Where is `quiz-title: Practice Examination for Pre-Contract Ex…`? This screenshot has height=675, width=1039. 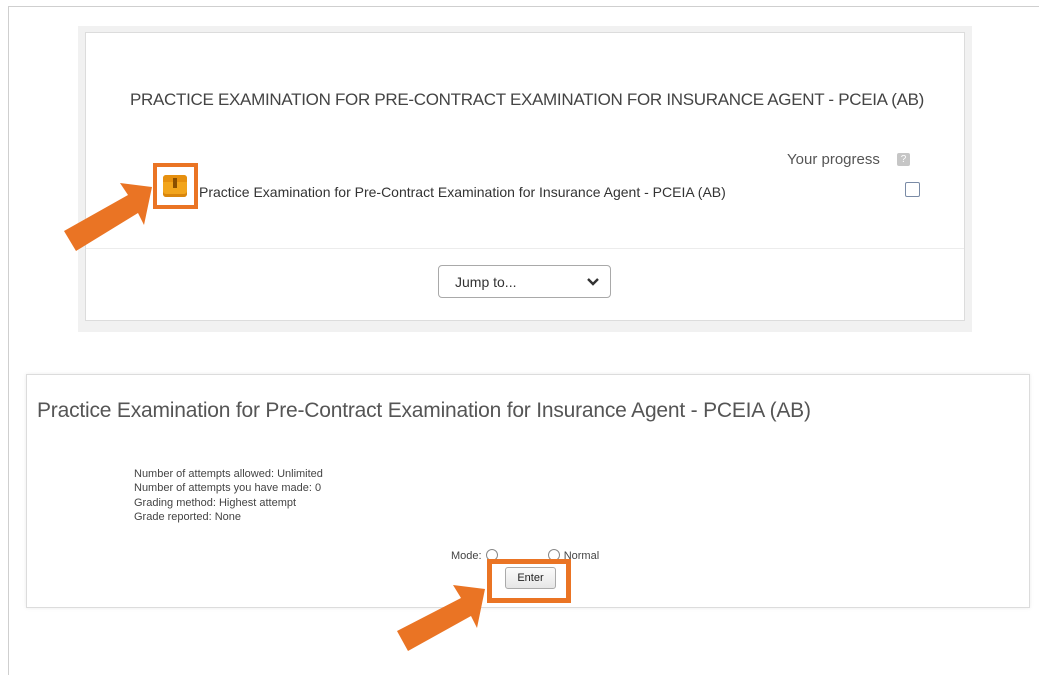 quiz-title: Practice Examination for Pre-Contract Ex… is located at coordinates (424, 410).